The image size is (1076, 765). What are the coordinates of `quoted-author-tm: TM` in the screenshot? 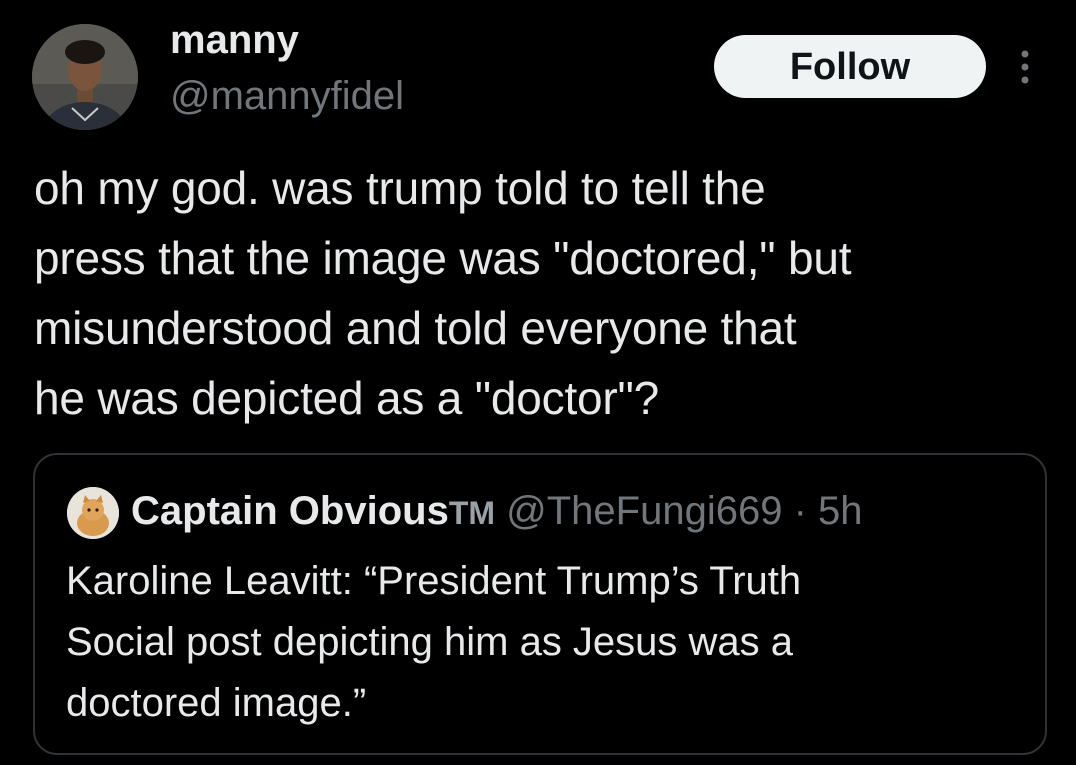 It's located at (472, 513).